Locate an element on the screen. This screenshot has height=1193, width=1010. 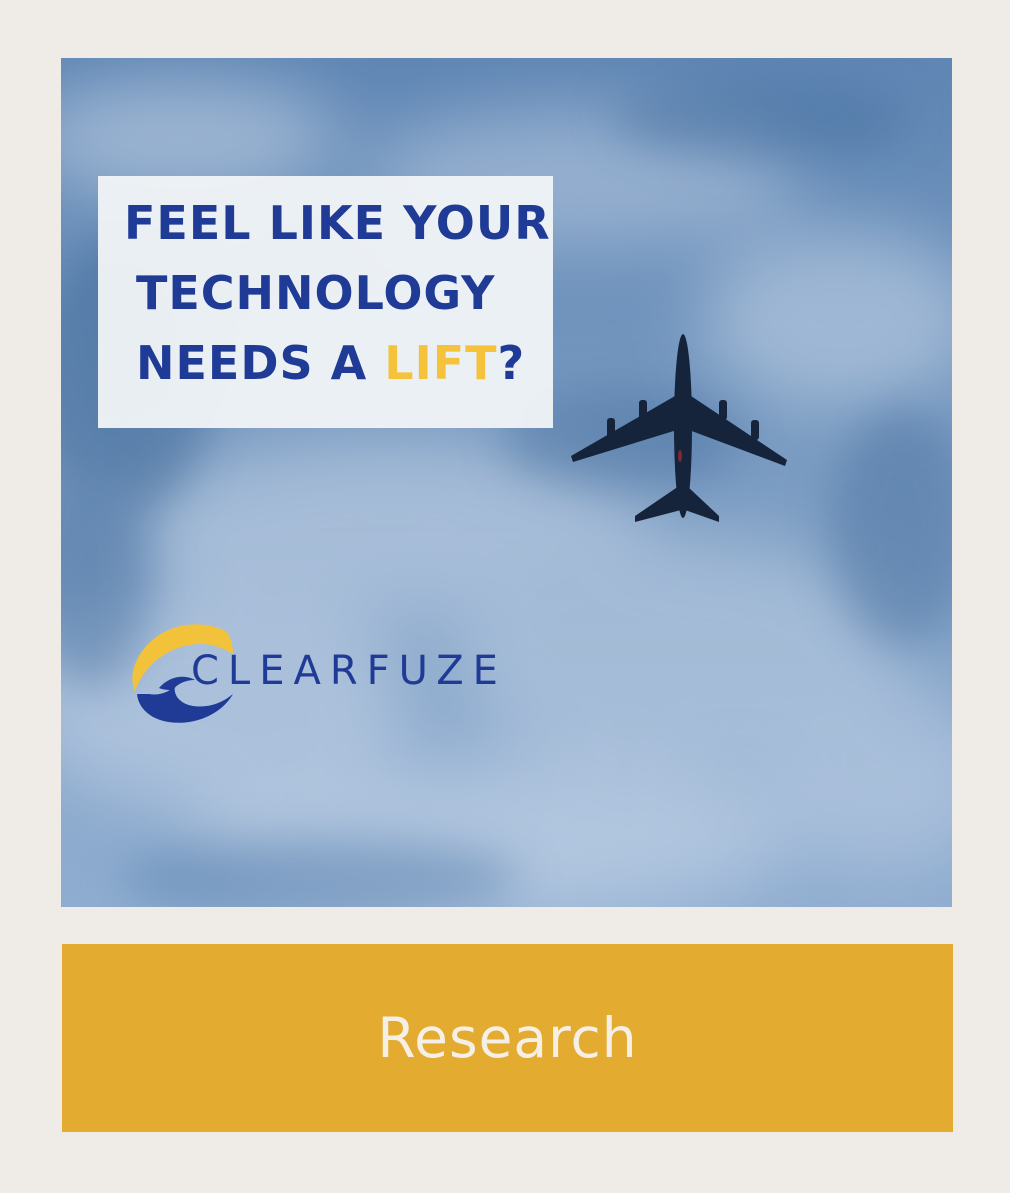
headline-box: FEEL LIKE YOUR TECHNOLOGY NEEDS A LIFT? is located at coordinates (325, 302).